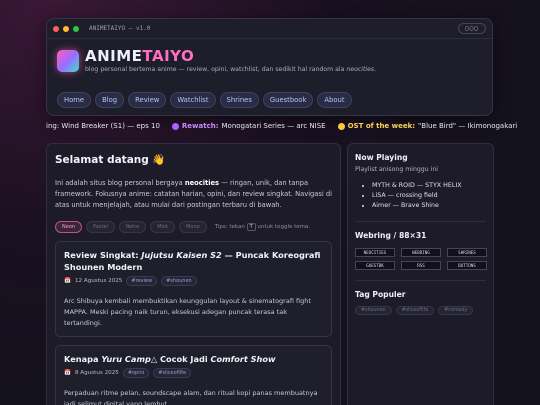 The width and height of the screenshot is (540, 405). I want to click on theme-pastel: Pastel, so click(100, 227).